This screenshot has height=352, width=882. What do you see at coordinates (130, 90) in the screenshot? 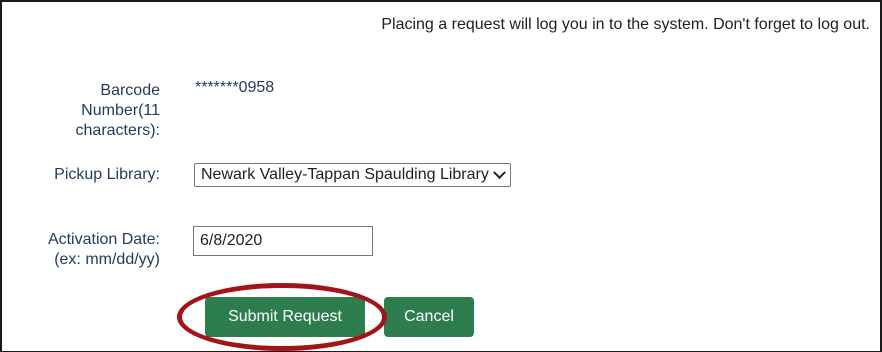
I see `barcode-label-line: Barcode` at bounding box center [130, 90].